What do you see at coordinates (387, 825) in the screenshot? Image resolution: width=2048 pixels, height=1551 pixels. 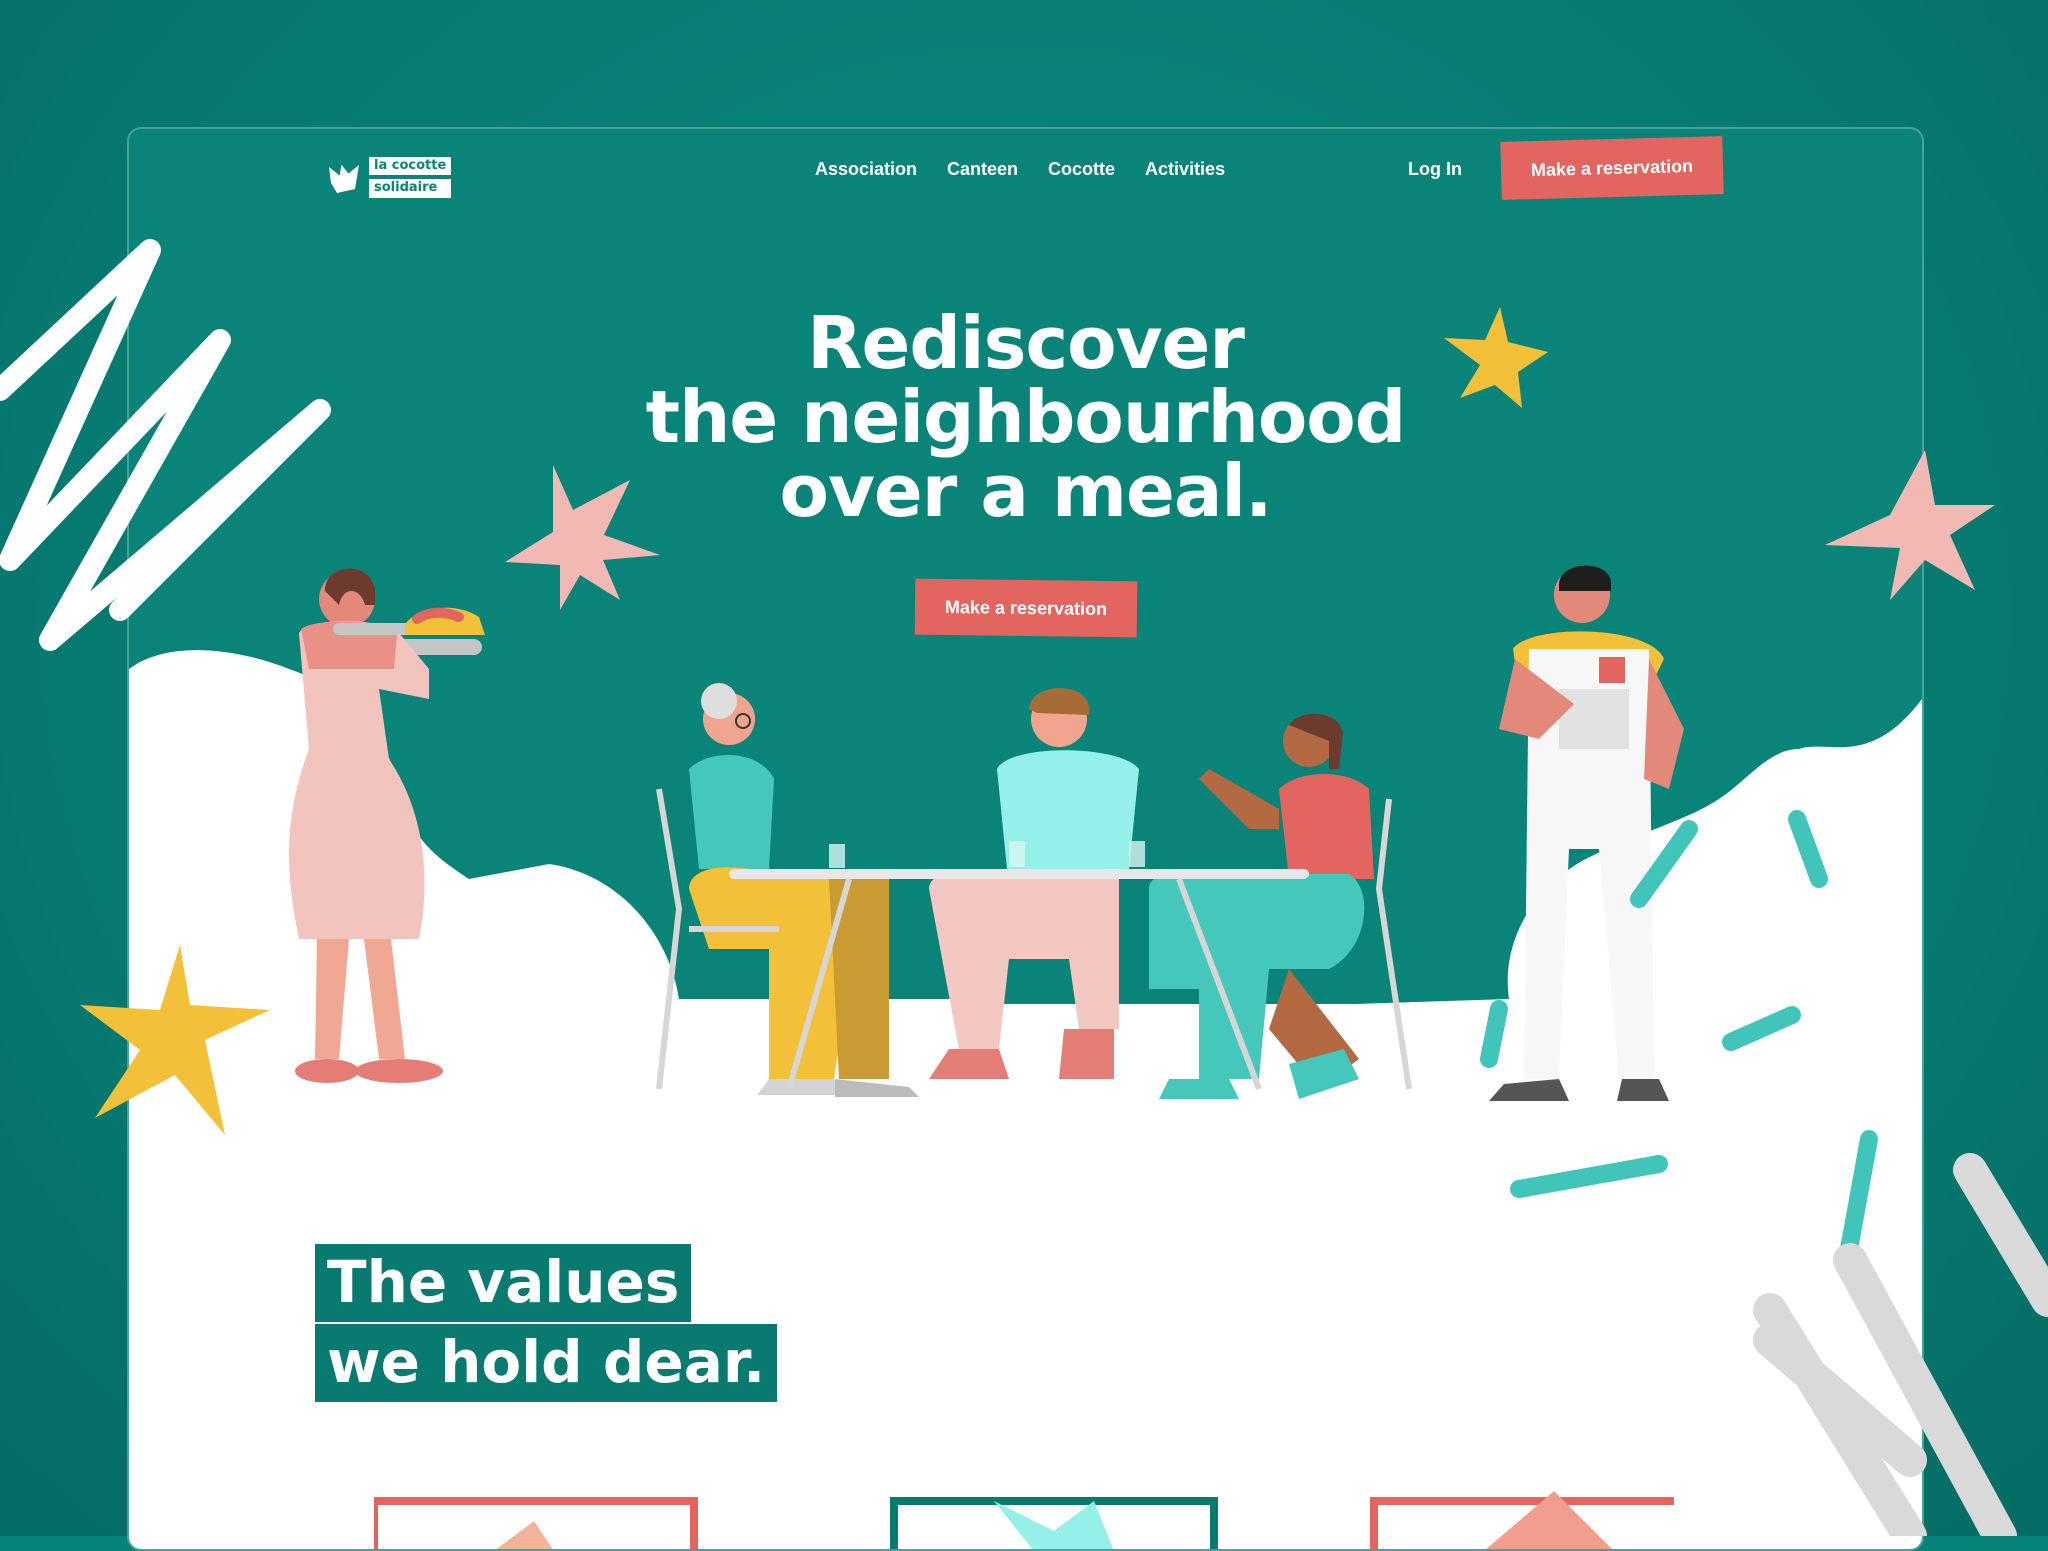 I see `waitress-figure` at bounding box center [387, 825].